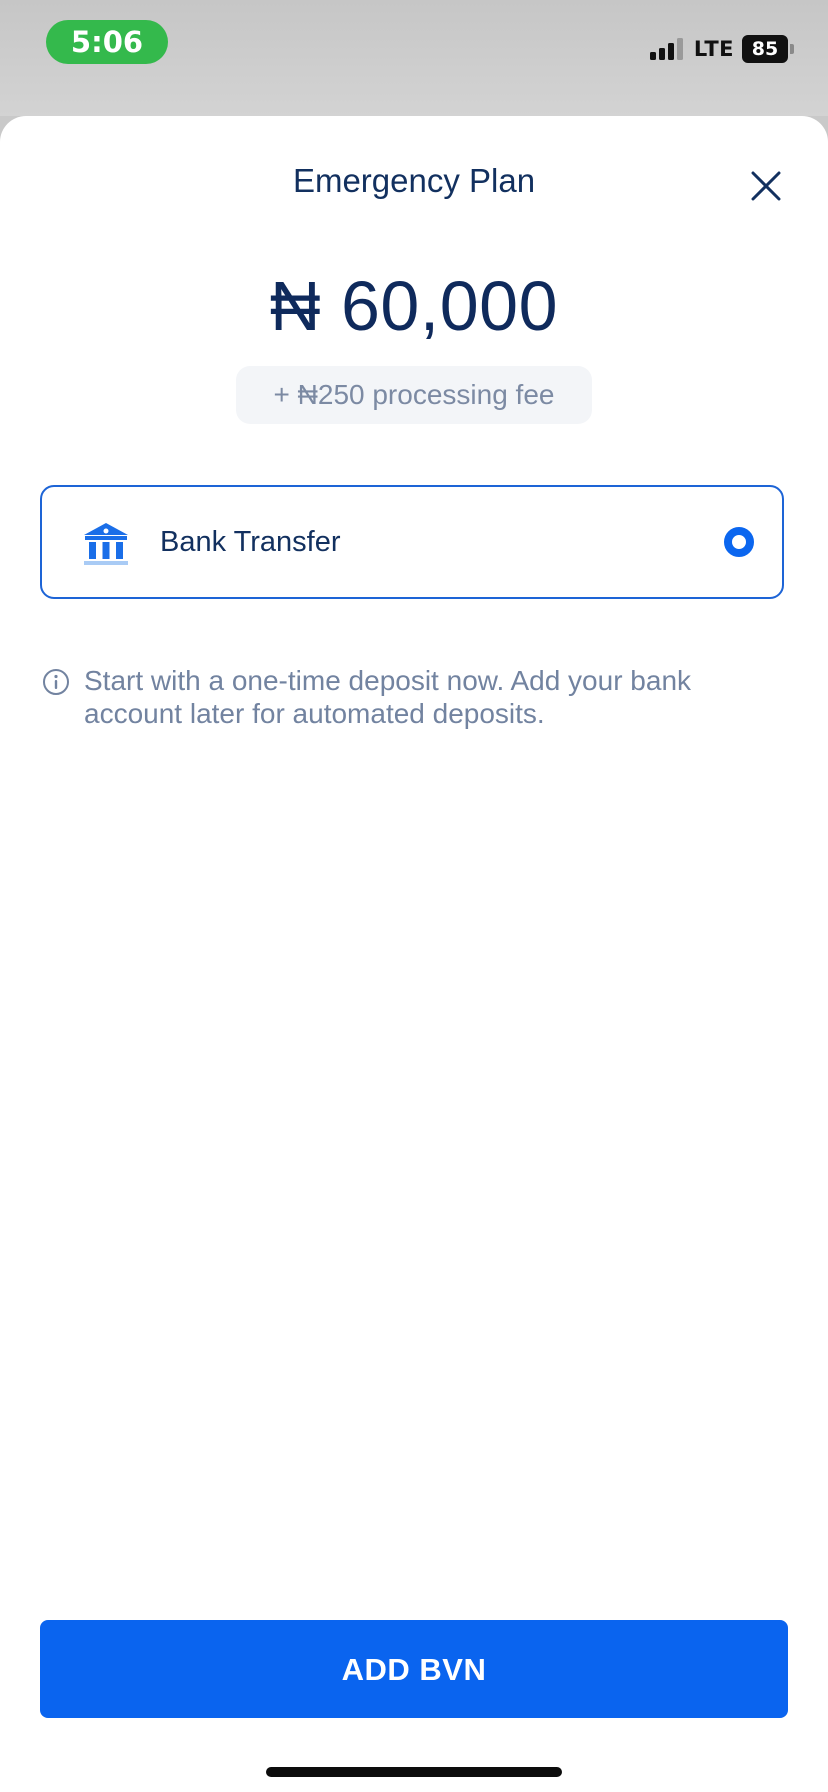  What do you see at coordinates (414, 58) in the screenshot?
I see `status-bar: 5:06 LTE 85` at bounding box center [414, 58].